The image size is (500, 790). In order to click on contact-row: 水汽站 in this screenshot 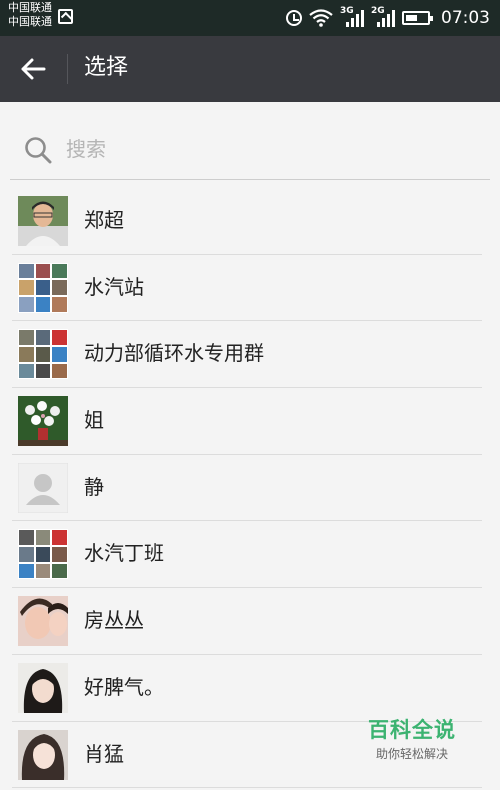, I will do `click(250, 288)`.